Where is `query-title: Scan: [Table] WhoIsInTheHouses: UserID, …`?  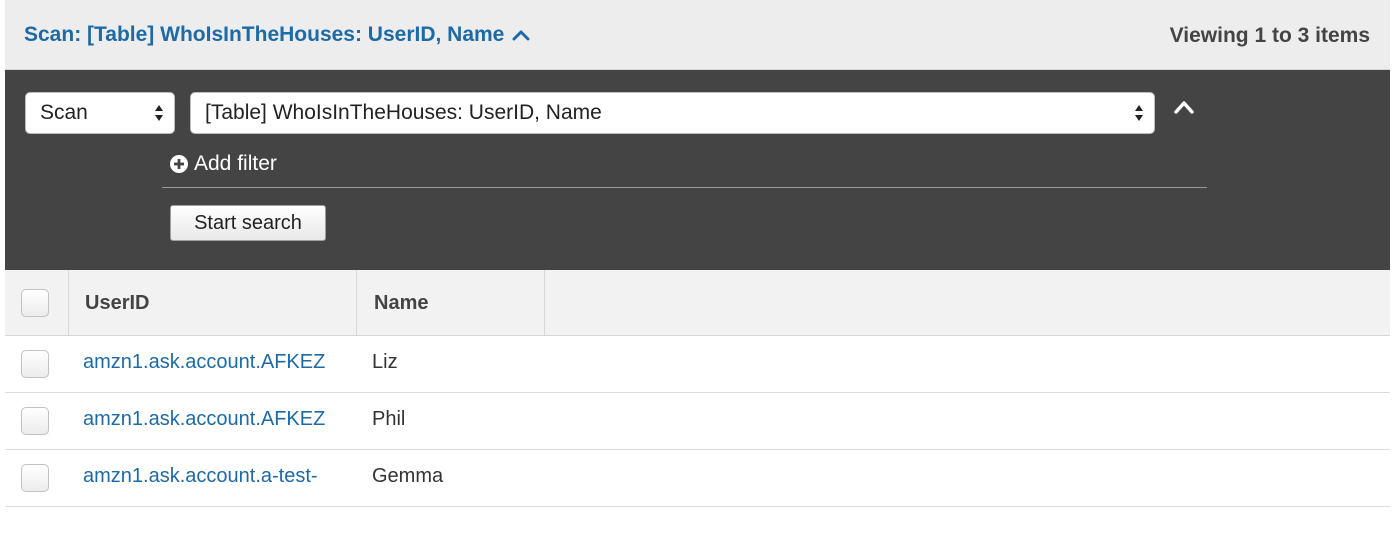 query-title: Scan: [Table] WhoIsInTheHouses: UserID, … is located at coordinates (264, 34).